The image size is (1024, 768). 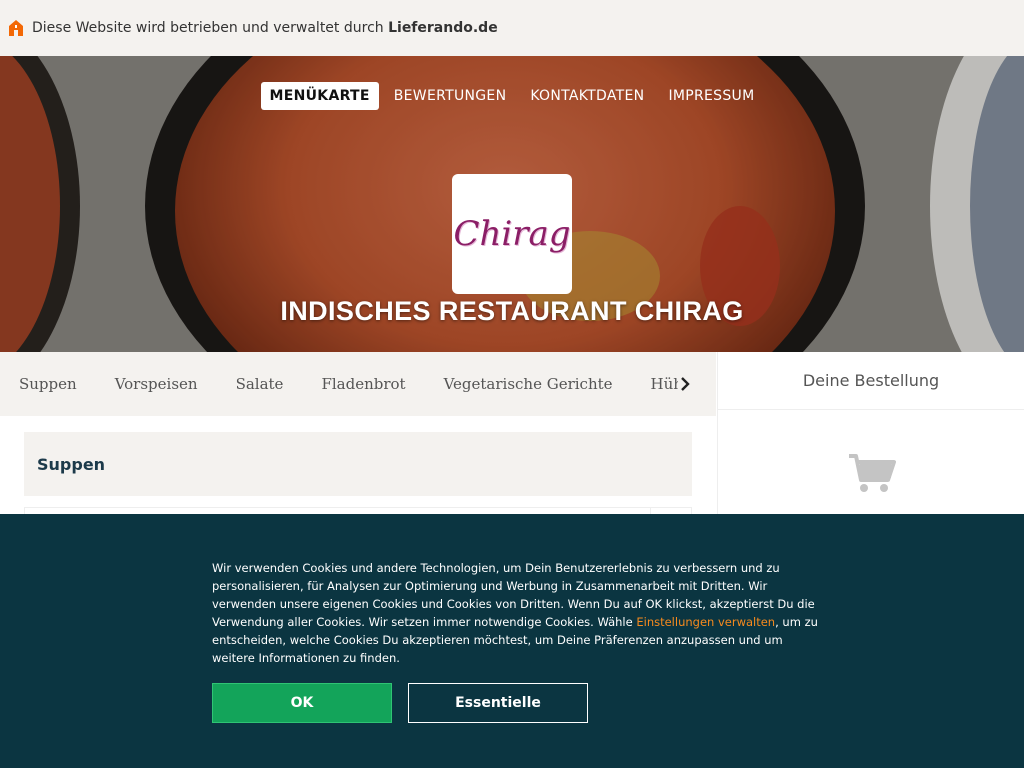 What do you see at coordinates (528, 384) in the screenshot?
I see `category-vegetarisch: Vegetarische Gerichte` at bounding box center [528, 384].